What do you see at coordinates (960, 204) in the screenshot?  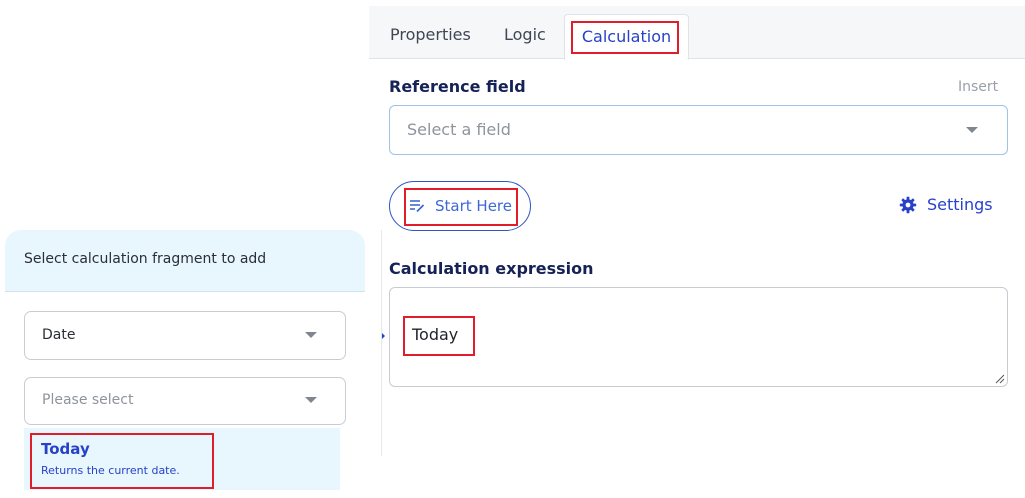 I see `settings-label: Settings` at bounding box center [960, 204].